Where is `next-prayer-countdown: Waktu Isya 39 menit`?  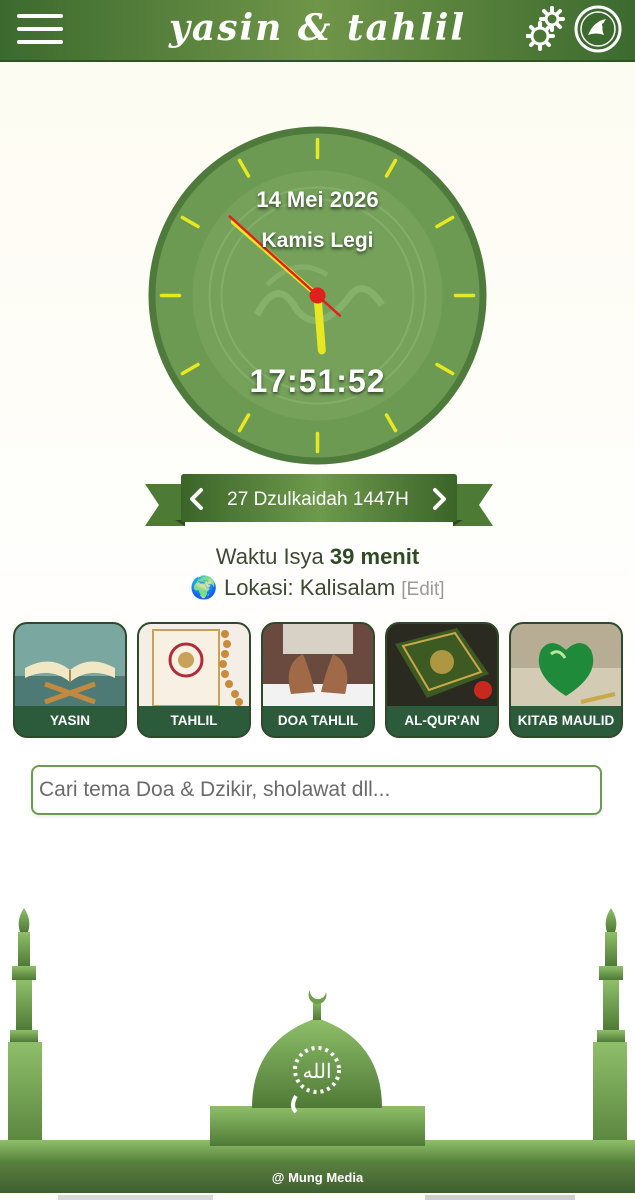
next-prayer-countdown: Waktu Isya 39 menit is located at coordinates (317, 557).